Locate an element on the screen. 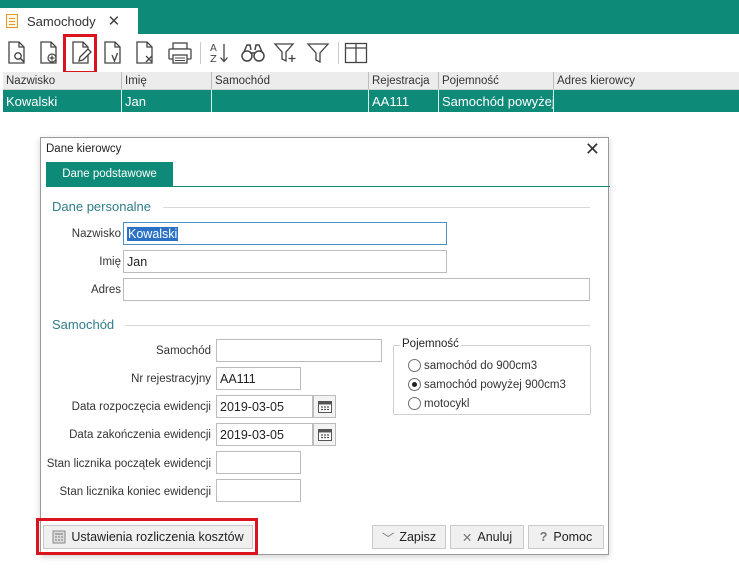  settings-button-highlight is located at coordinates (147, 536).